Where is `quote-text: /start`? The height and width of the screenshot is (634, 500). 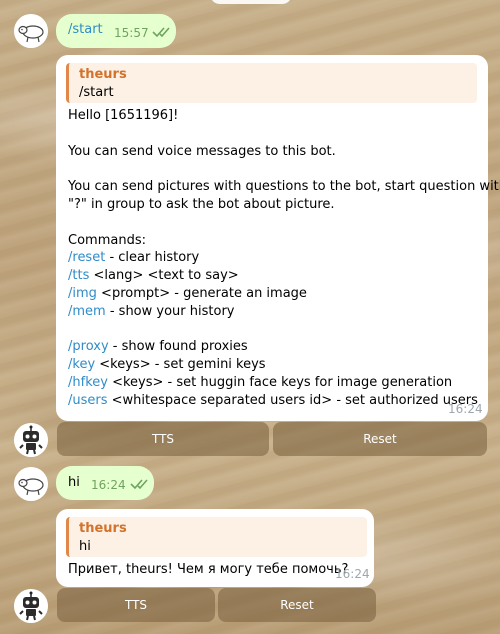
quote-text: /start is located at coordinates (96, 92).